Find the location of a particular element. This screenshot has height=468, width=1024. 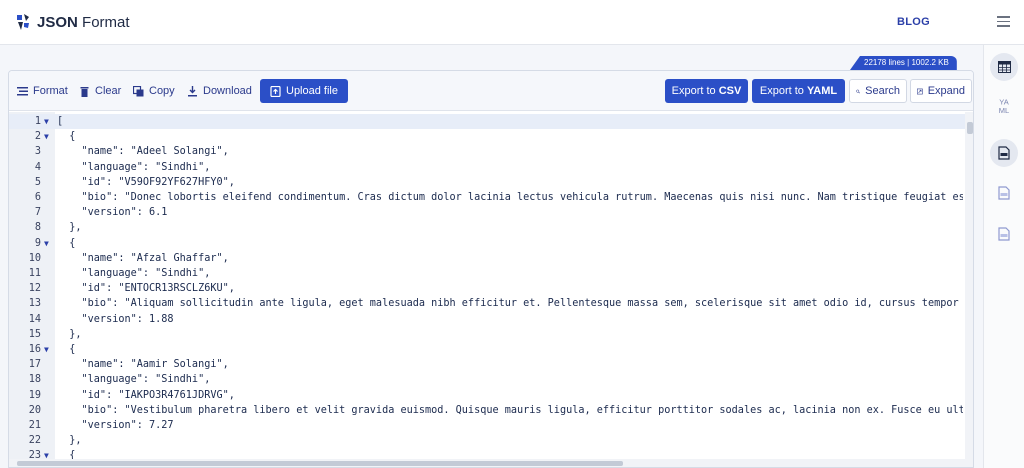

expand-label: Expand is located at coordinates (946, 91).